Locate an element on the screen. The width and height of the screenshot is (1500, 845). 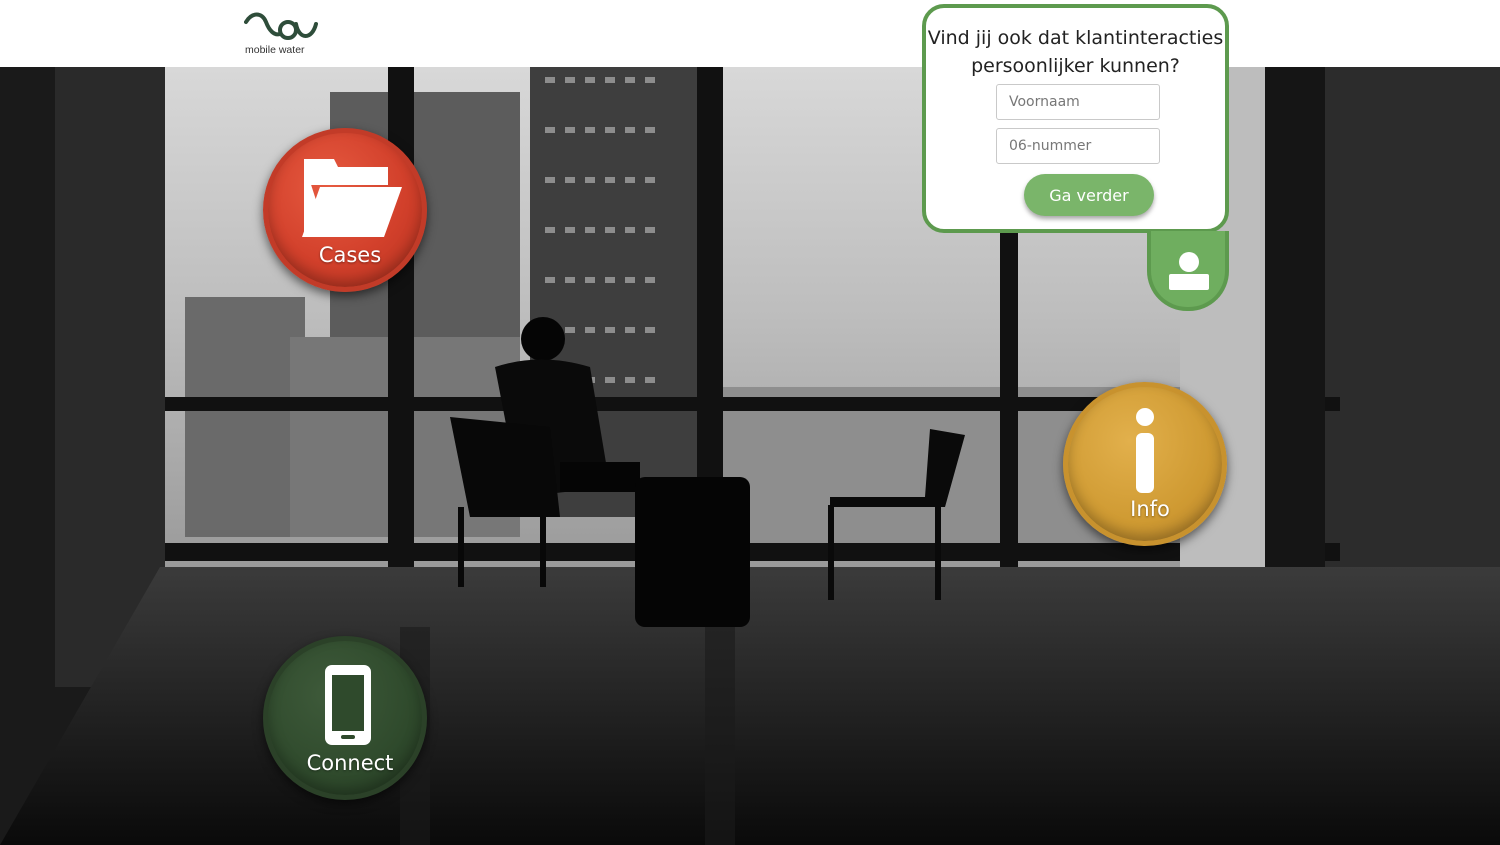
cases-button: Cases is located at coordinates (345, 210).